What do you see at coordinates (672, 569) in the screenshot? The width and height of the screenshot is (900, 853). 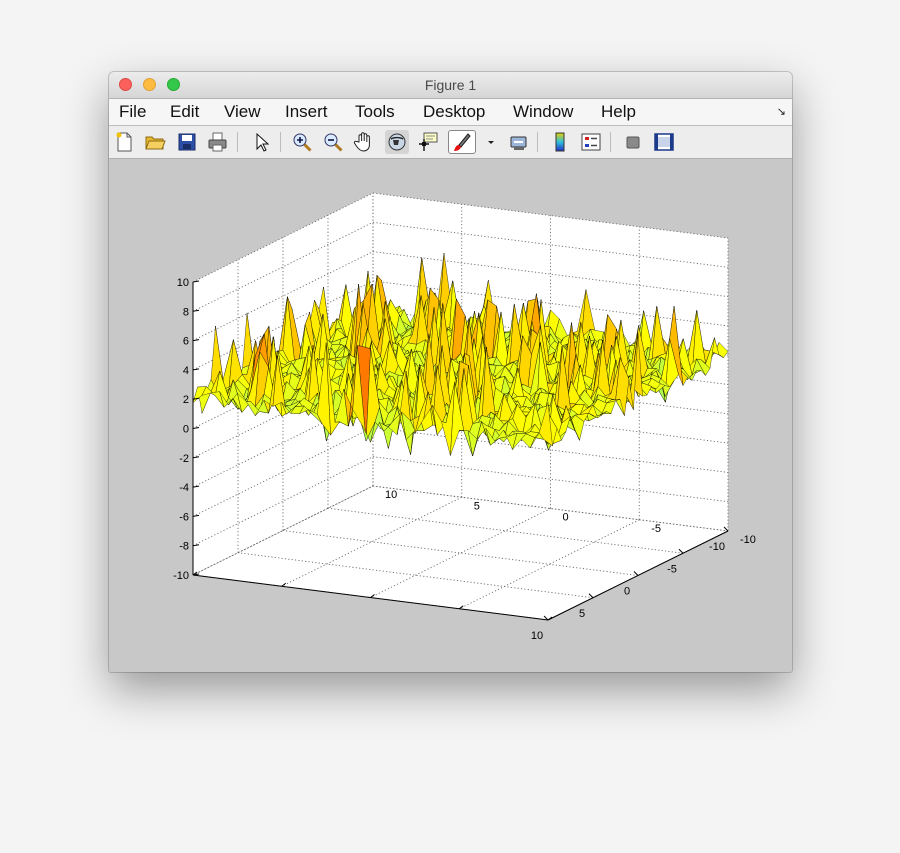 I see `x-tick-label: -5` at bounding box center [672, 569].